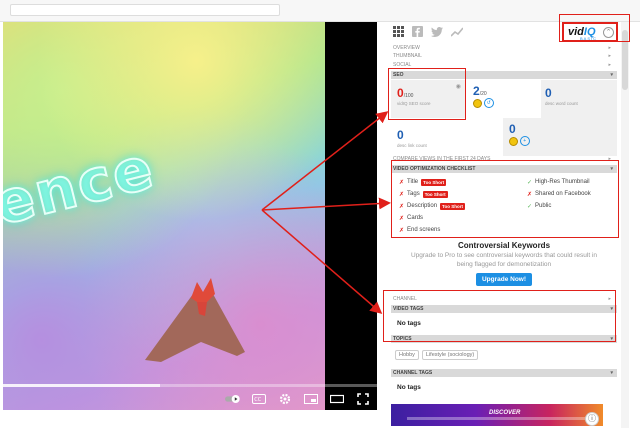  What do you see at coordinates (417, 31) in the screenshot?
I see `facebook-icon` at bounding box center [417, 31].